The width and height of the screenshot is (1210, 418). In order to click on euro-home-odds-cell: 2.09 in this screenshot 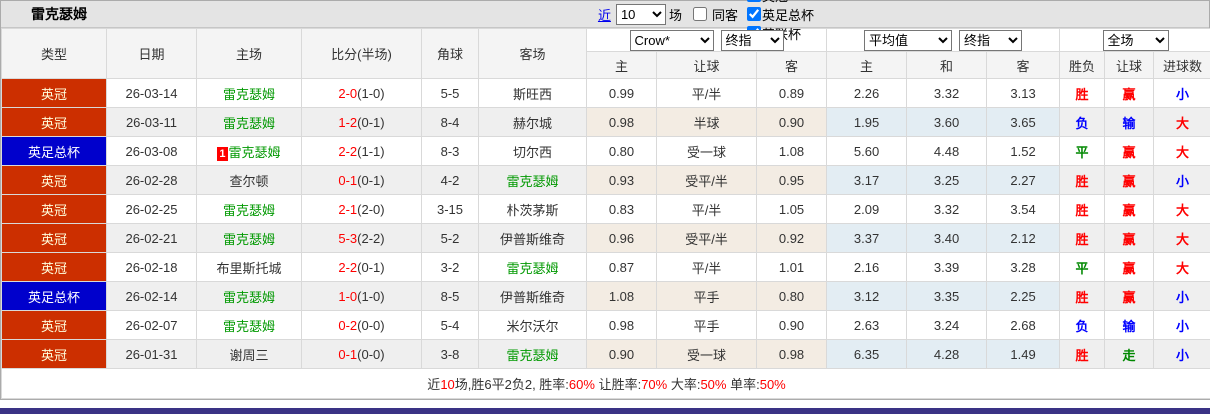, I will do `click(867, 209)`.